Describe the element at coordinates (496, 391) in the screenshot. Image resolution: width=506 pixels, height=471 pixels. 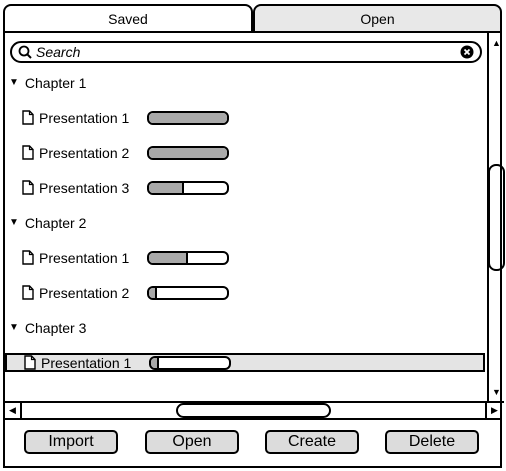
I see `scroll-down-icon: ▼` at that location.